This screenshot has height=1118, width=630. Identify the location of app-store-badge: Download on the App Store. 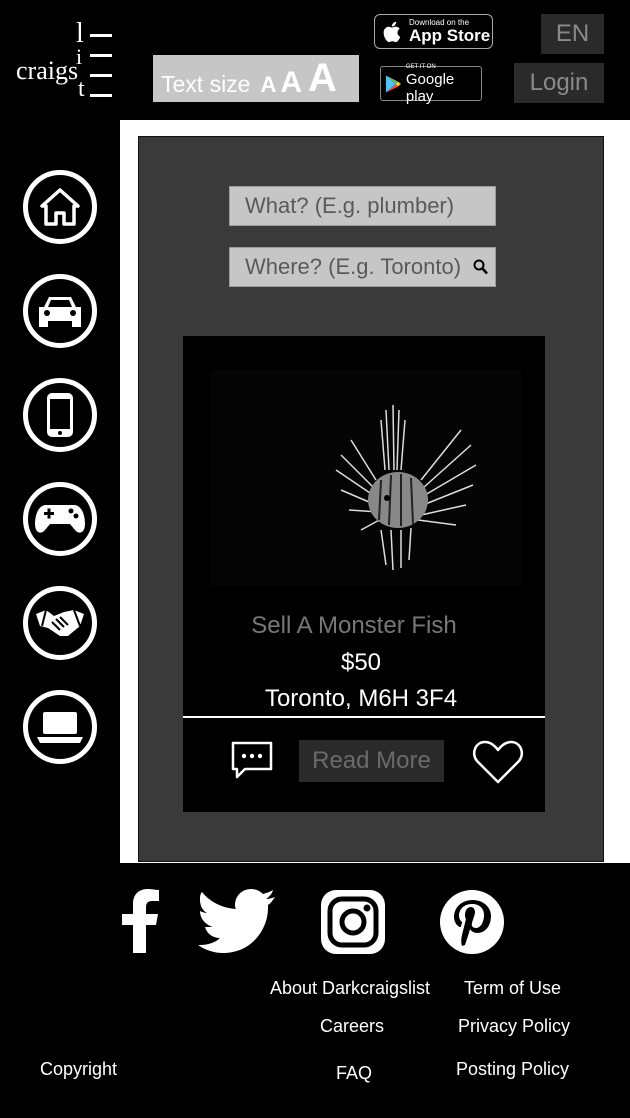
(433, 31).